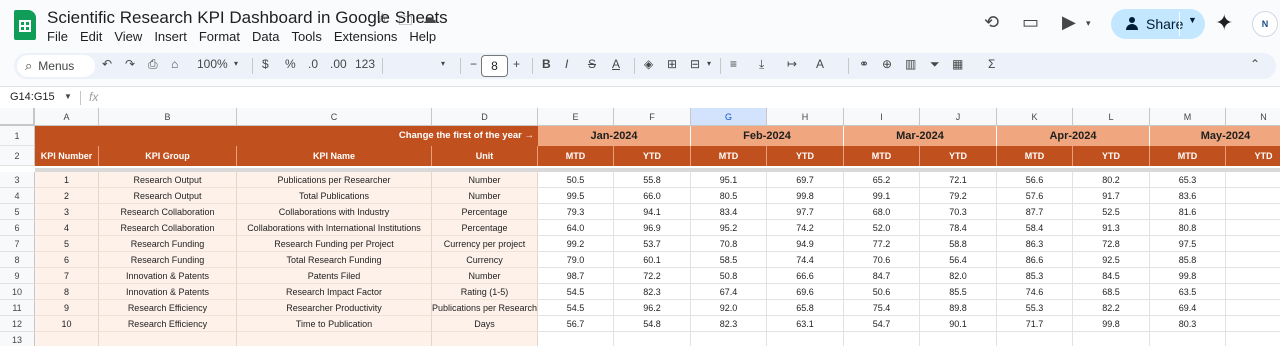 This screenshot has height=346, width=1280. What do you see at coordinates (516, 64) in the screenshot?
I see `font-size-increase-icon: +` at bounding box center [516, 64].